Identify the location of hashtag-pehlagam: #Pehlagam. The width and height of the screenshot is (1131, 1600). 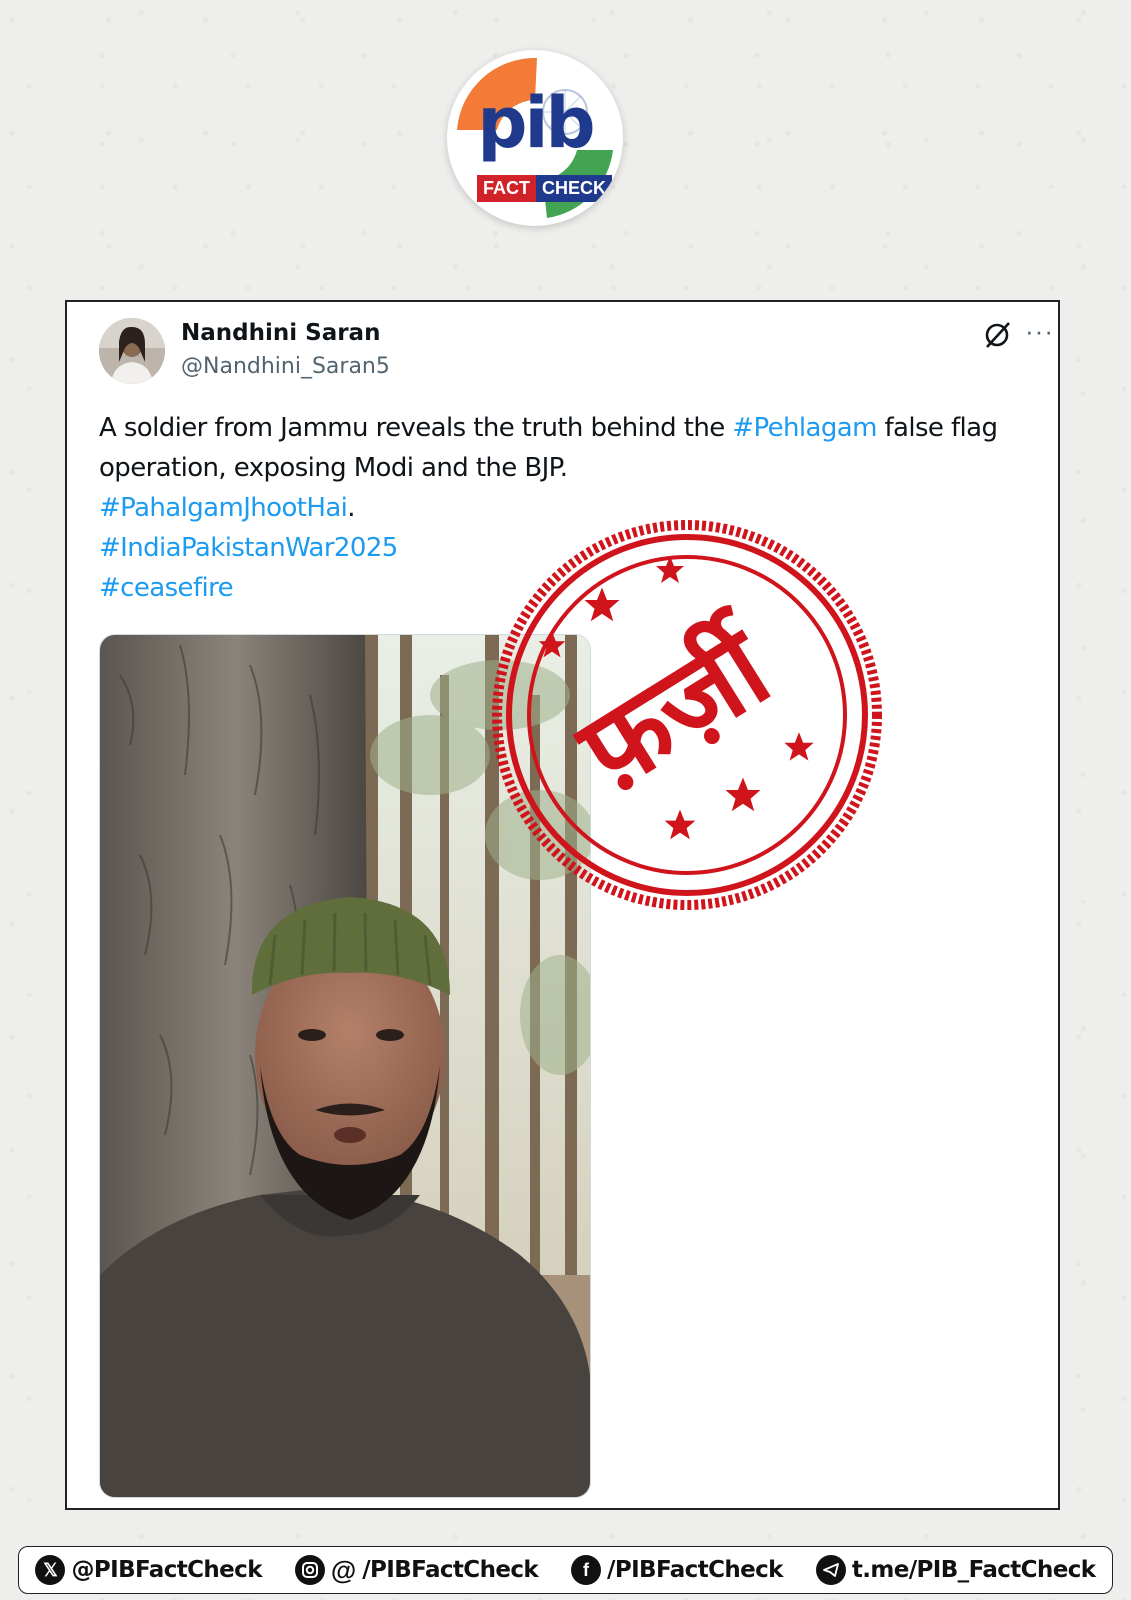
(804, 428).